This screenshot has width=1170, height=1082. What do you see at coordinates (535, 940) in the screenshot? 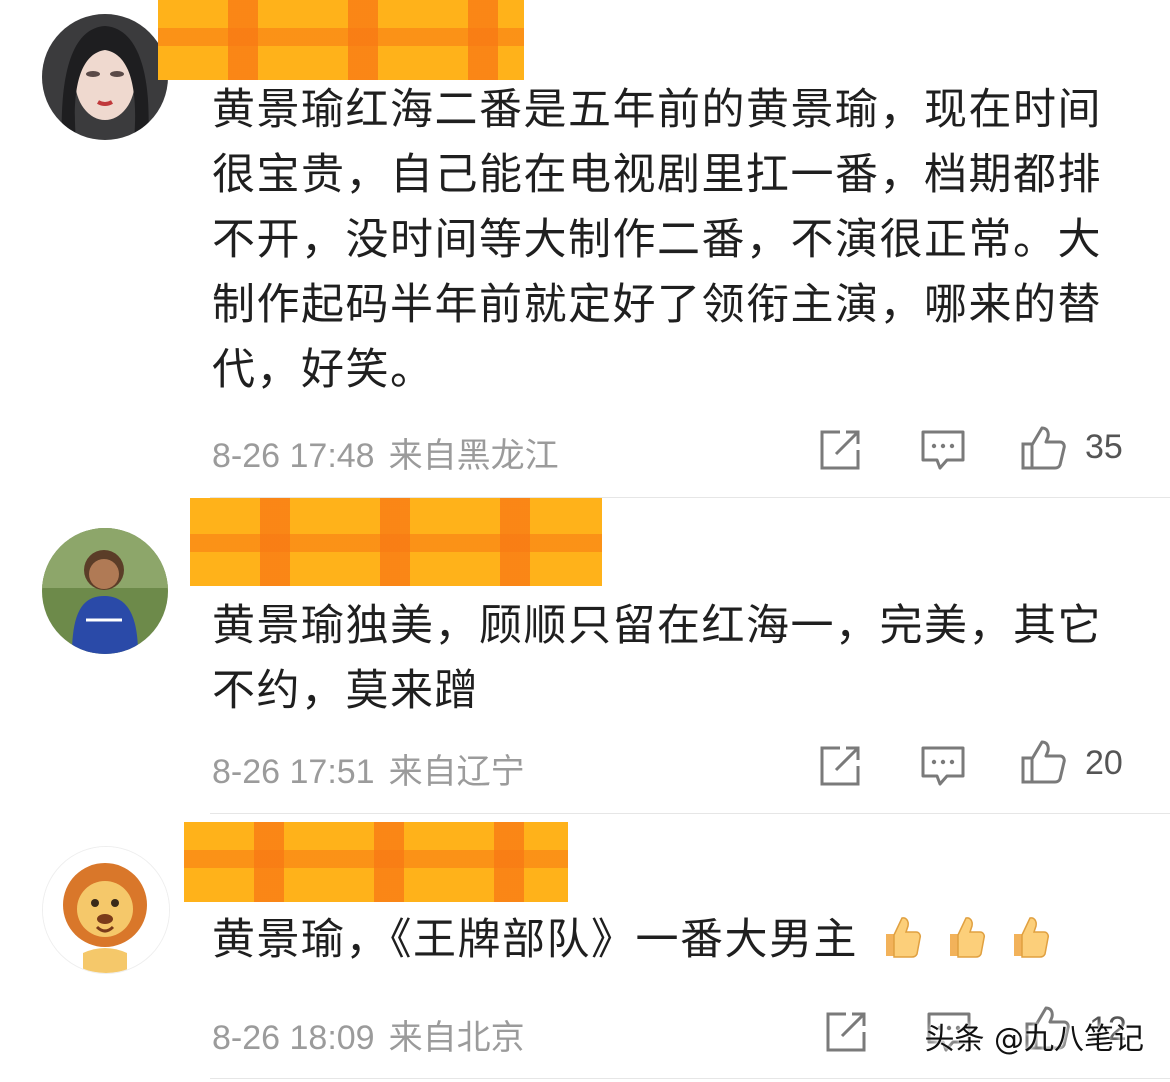
I see `comment-text-content: 黄景瑜，《王牌部队》一番大男主` at bounding box center [535, 940].